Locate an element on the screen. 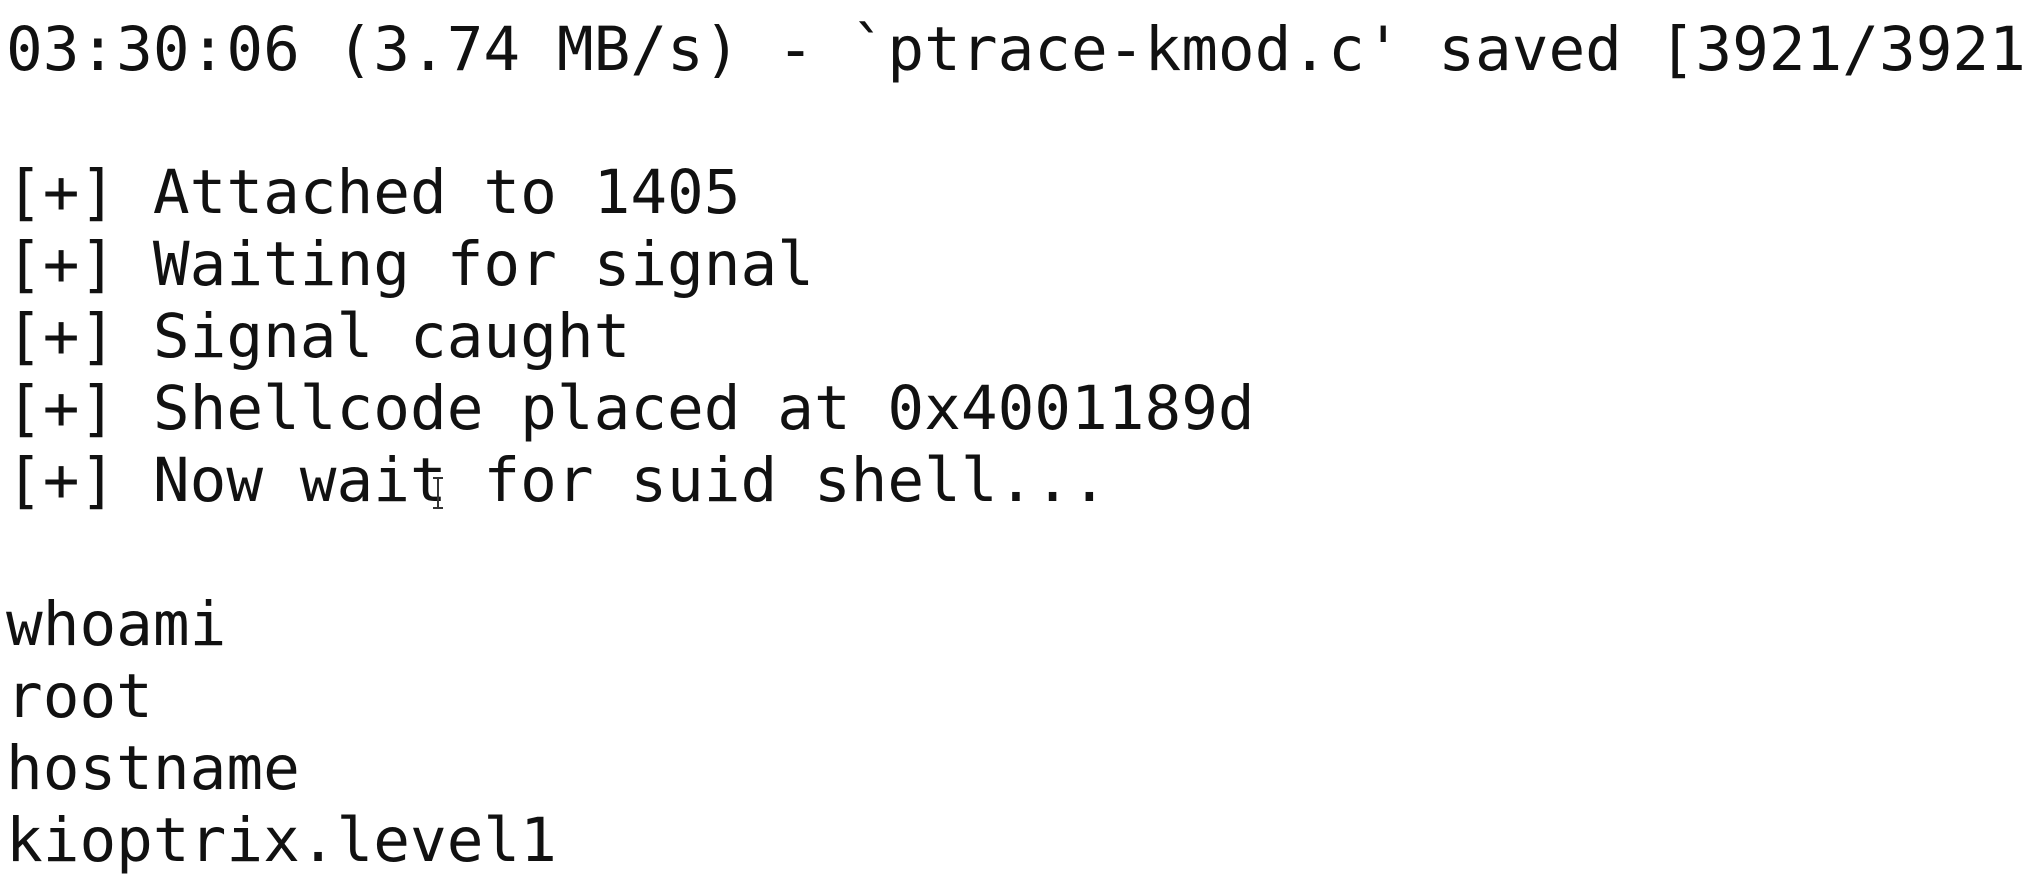 Image resolution: width=2033 pixels, height=886 pixels. terminal-line-hostname-output: kioptrix.level1 is located at coordinates (281, 840).